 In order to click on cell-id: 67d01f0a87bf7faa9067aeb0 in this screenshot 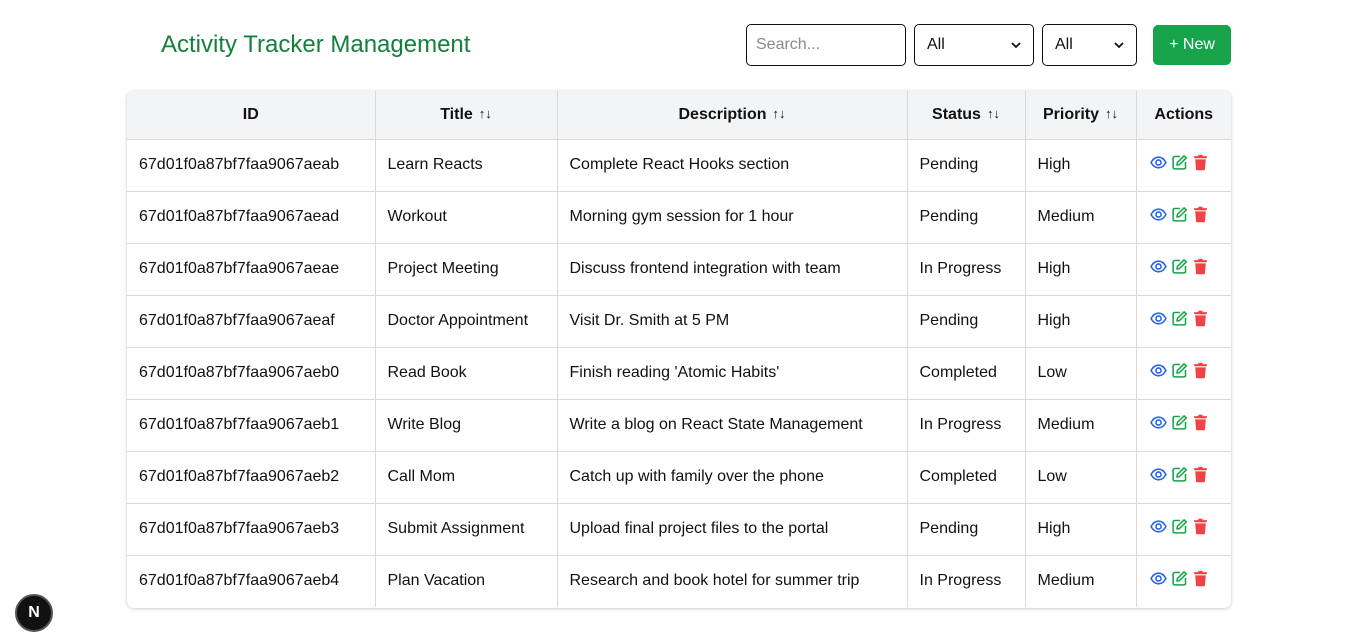, I will do `click(251, 373)`.